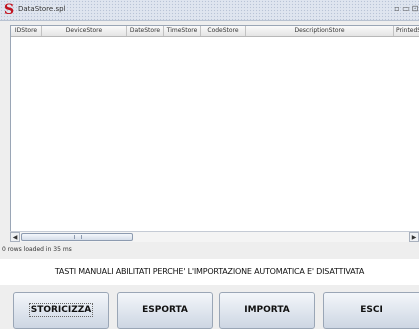 This screenshot has height=329, width=419. What do you see at coordinates (397, 9) in the screenshot?
I see `minimize-icon: ▫` at bounding box center [397, 9].